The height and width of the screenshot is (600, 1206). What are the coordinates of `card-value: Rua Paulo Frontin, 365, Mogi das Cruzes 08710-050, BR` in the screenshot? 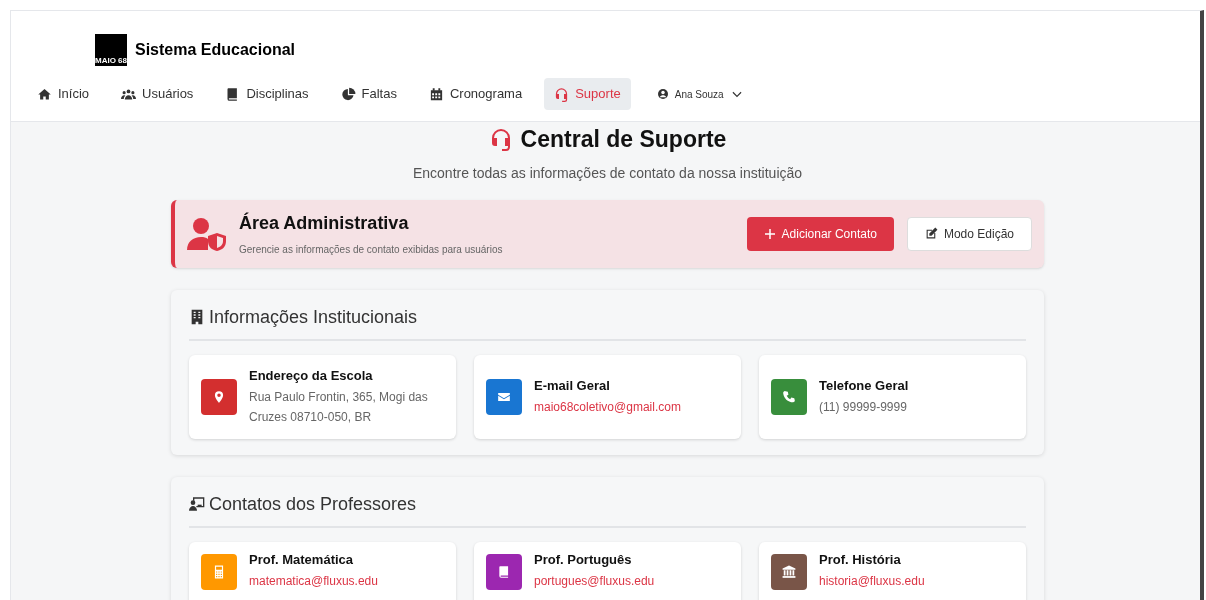 It's located at (339, 408).